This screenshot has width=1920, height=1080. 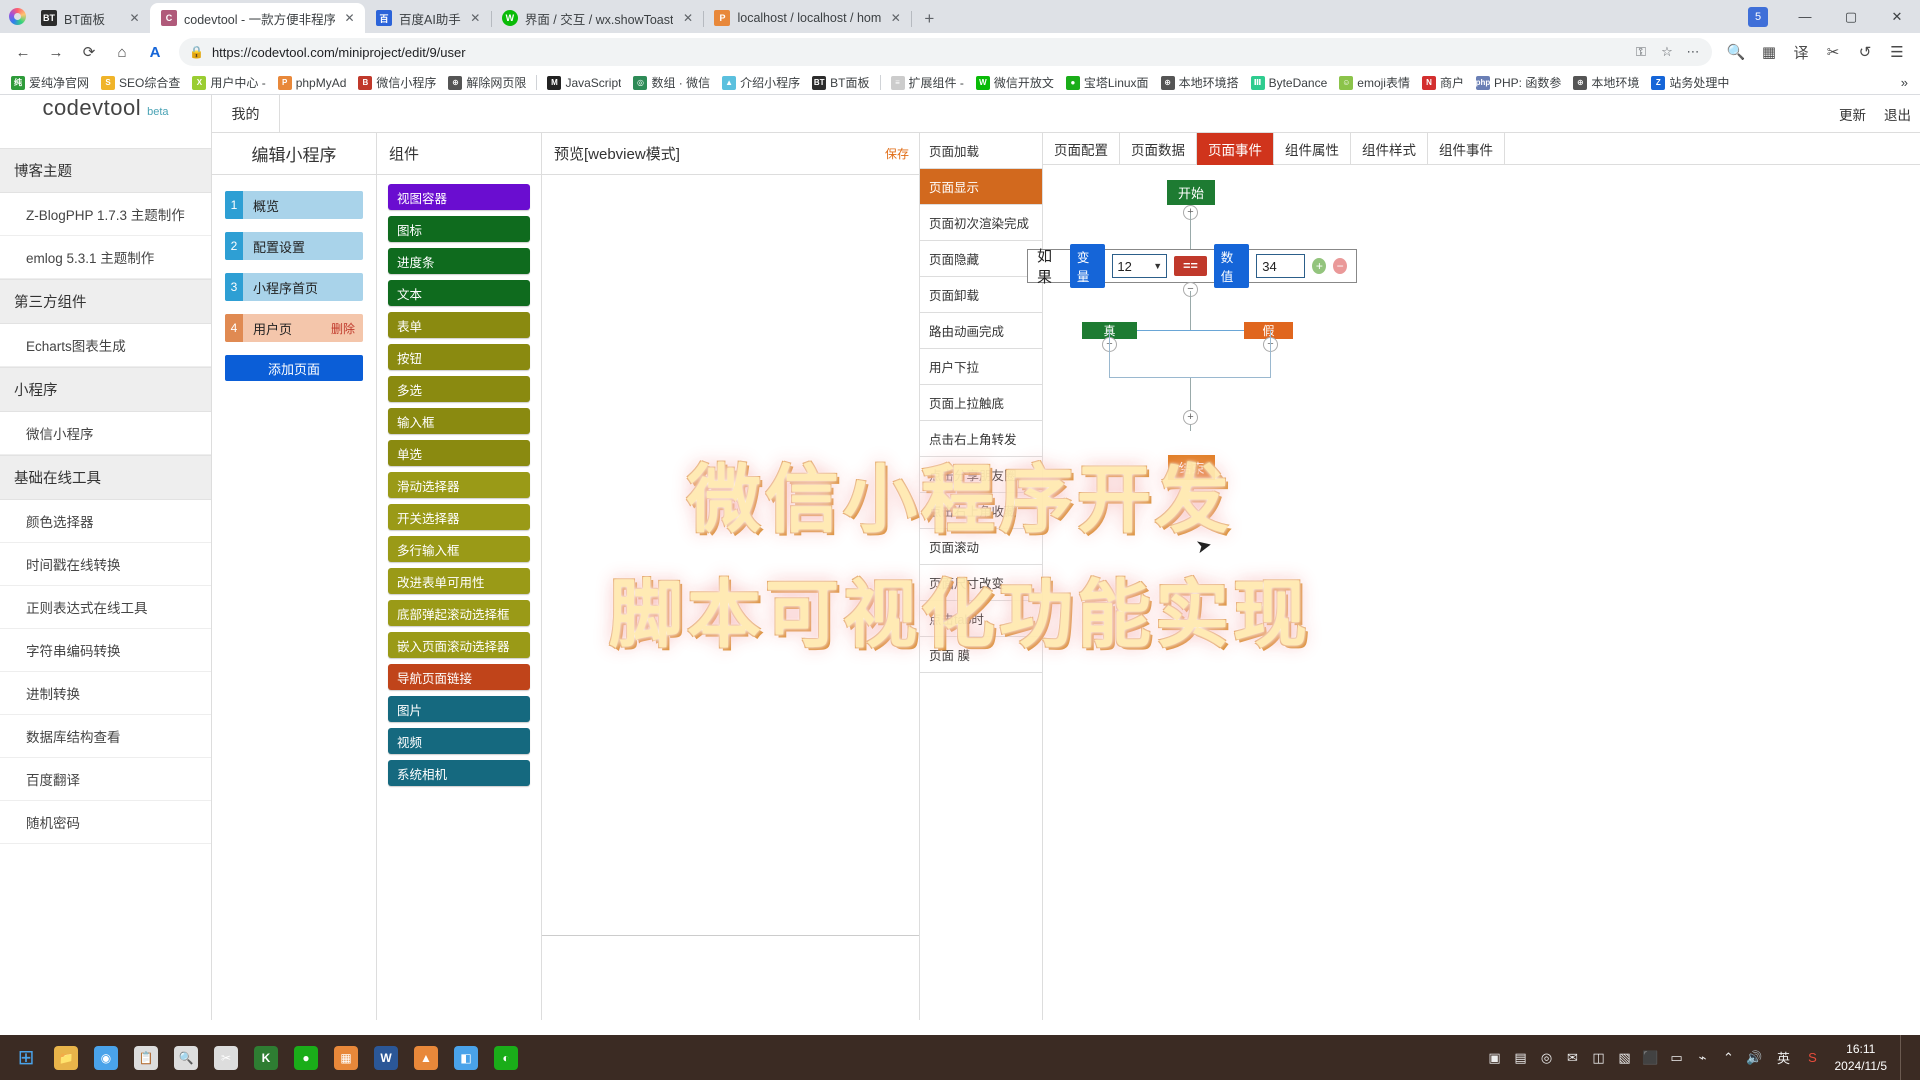 I want to click on start-button-icon: ⊞, so click(x=26, y=1058).